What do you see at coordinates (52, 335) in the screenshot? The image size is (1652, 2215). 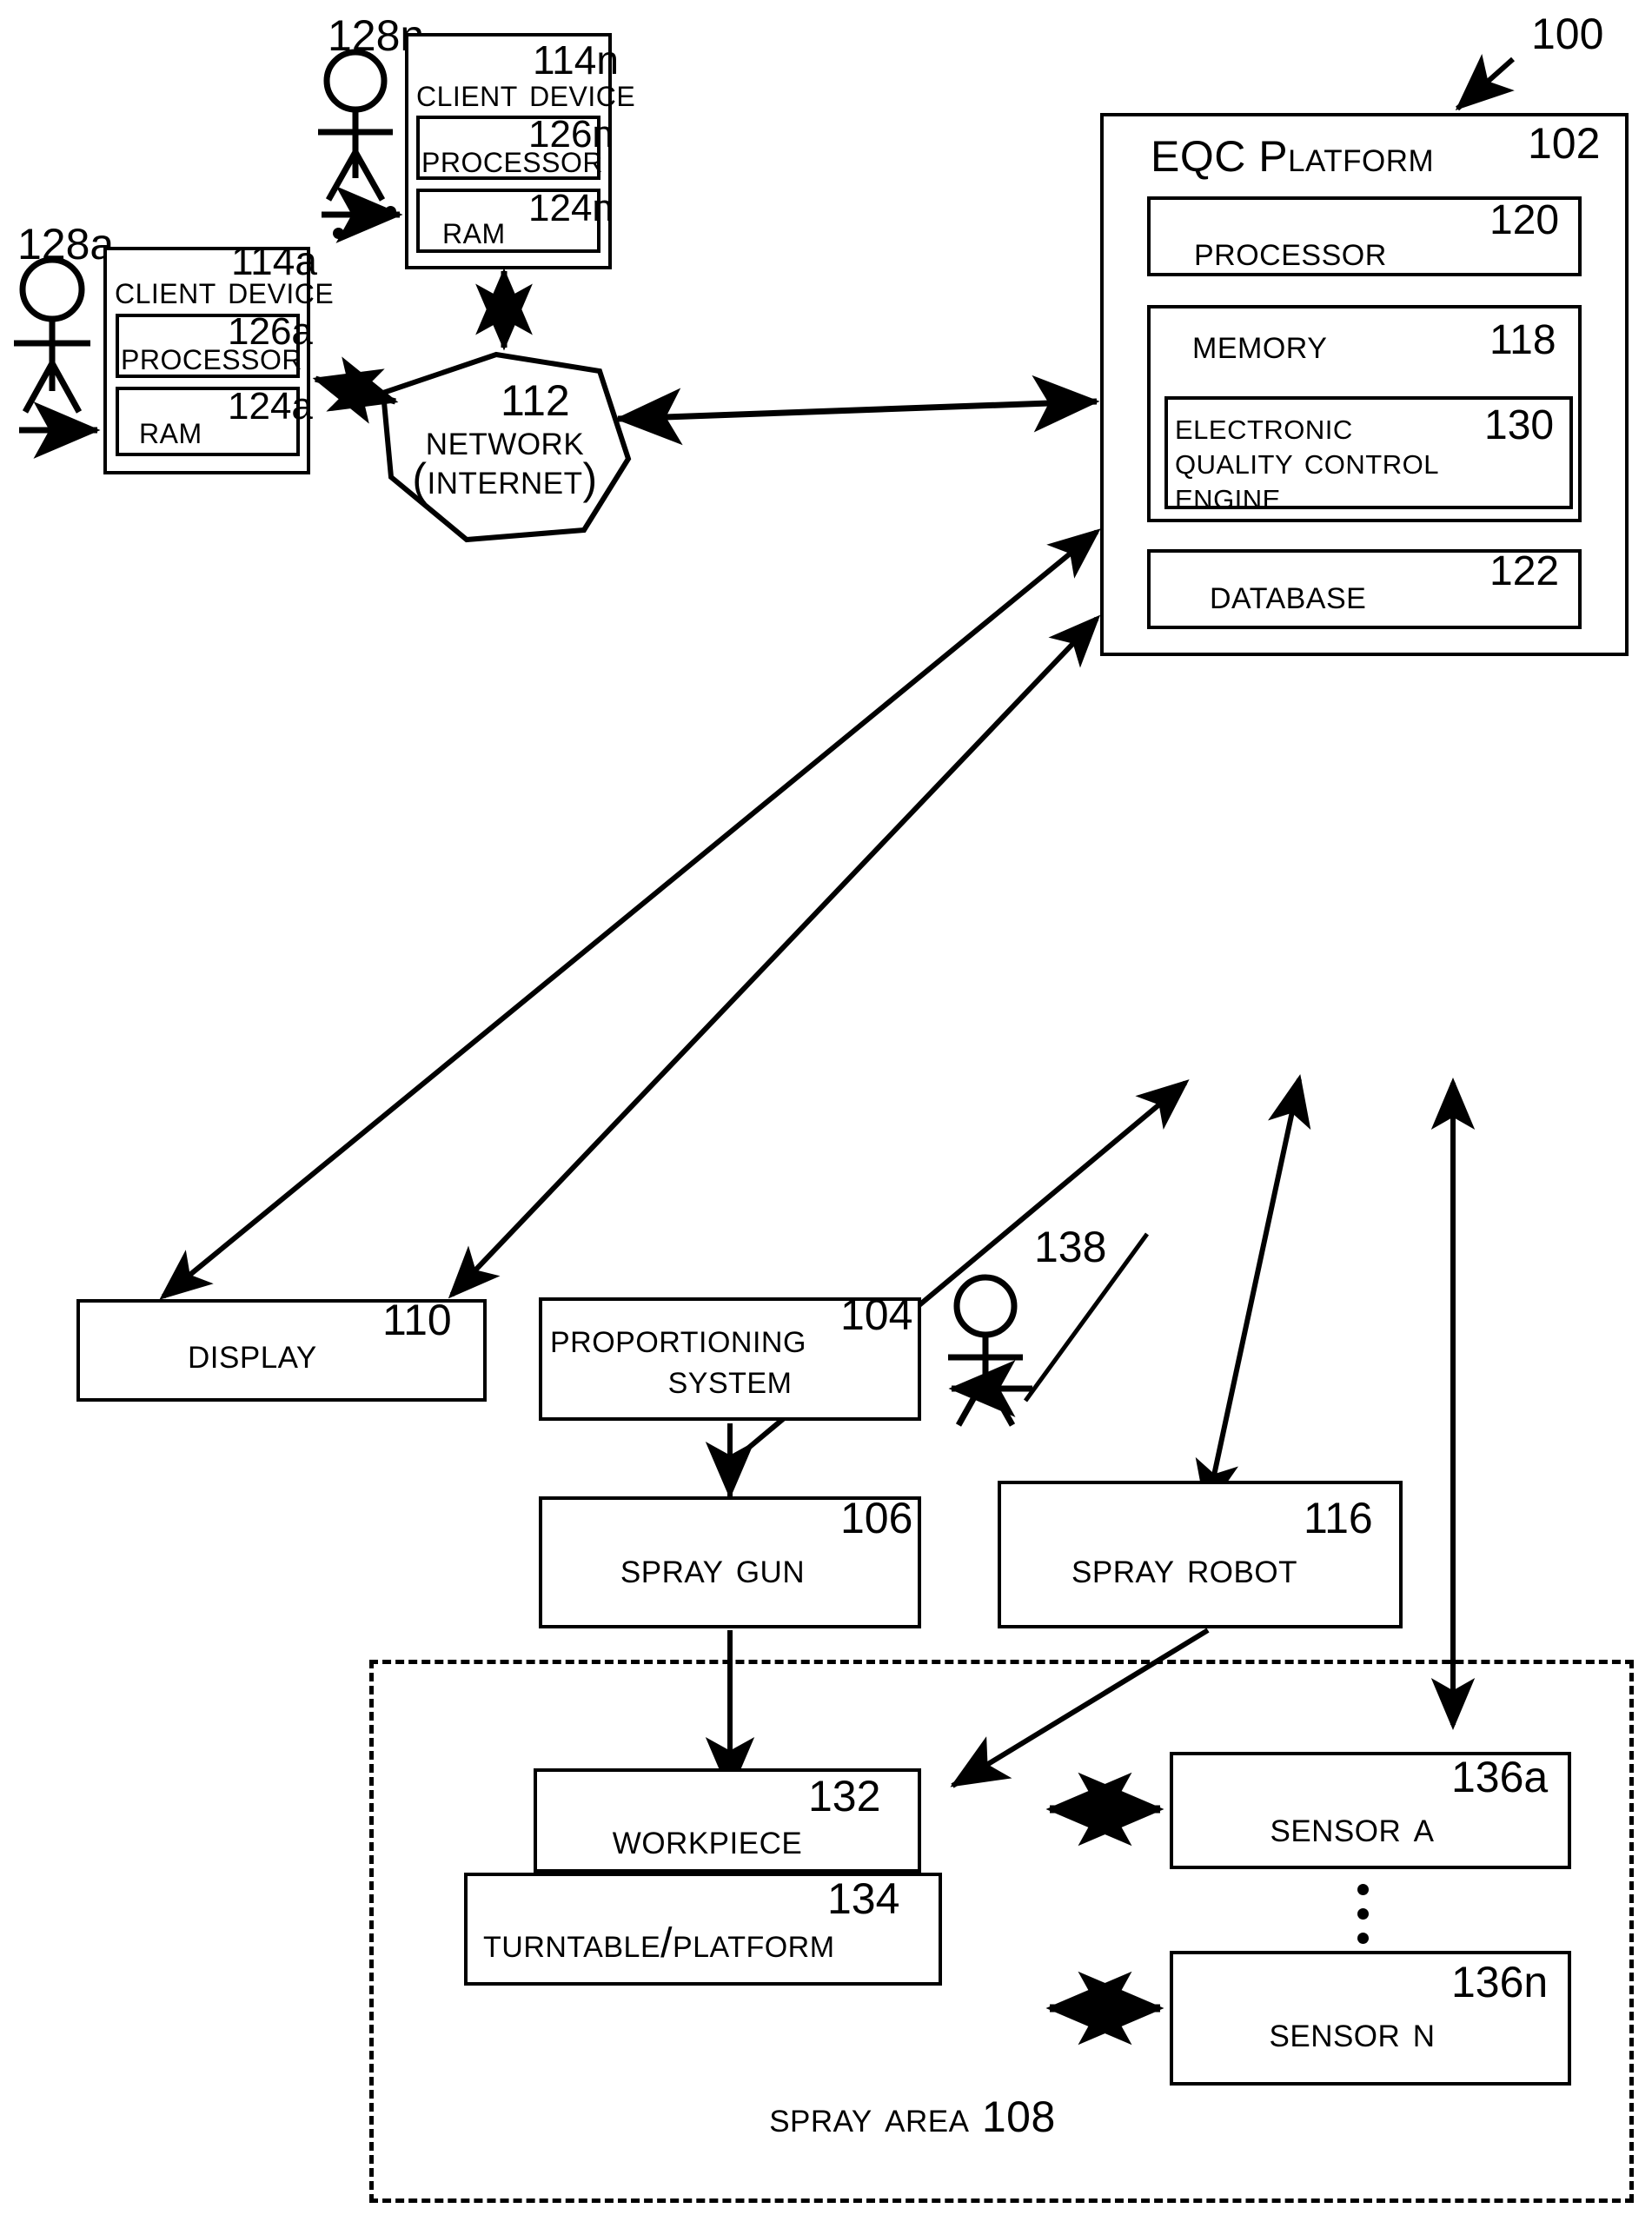 I see `actor-128a-stick-figure` at bounding box center [52, 335].